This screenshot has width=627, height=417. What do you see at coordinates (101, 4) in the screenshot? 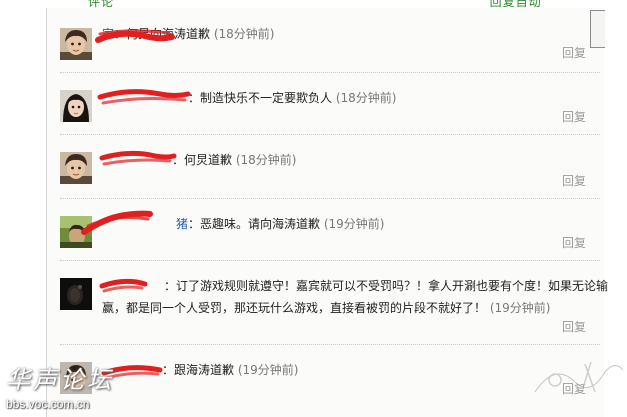
I see `top-link-comment: 评论` at bounding box center [101, 4].